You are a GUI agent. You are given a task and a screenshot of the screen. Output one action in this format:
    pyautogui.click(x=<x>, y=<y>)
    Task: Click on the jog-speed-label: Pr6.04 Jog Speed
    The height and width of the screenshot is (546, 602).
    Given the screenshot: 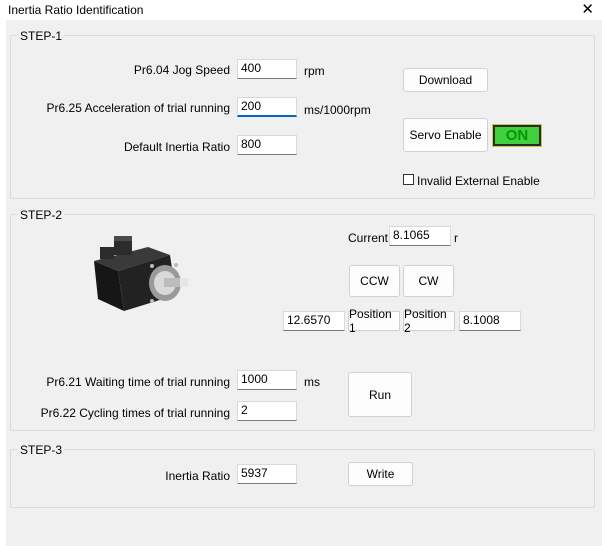 What is the action you would take?
    pyautogui.click(x=181, y=70)
    